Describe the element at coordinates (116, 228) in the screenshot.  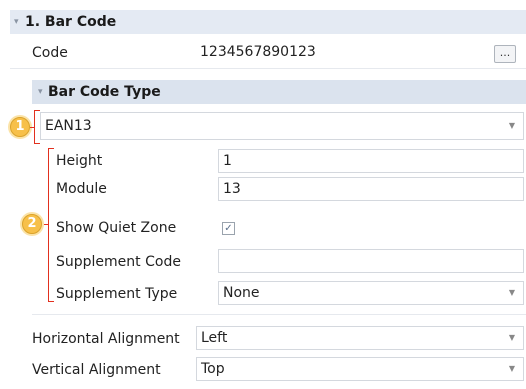
I see `quiet-zone-label: Show Quiet Zone` at that location.